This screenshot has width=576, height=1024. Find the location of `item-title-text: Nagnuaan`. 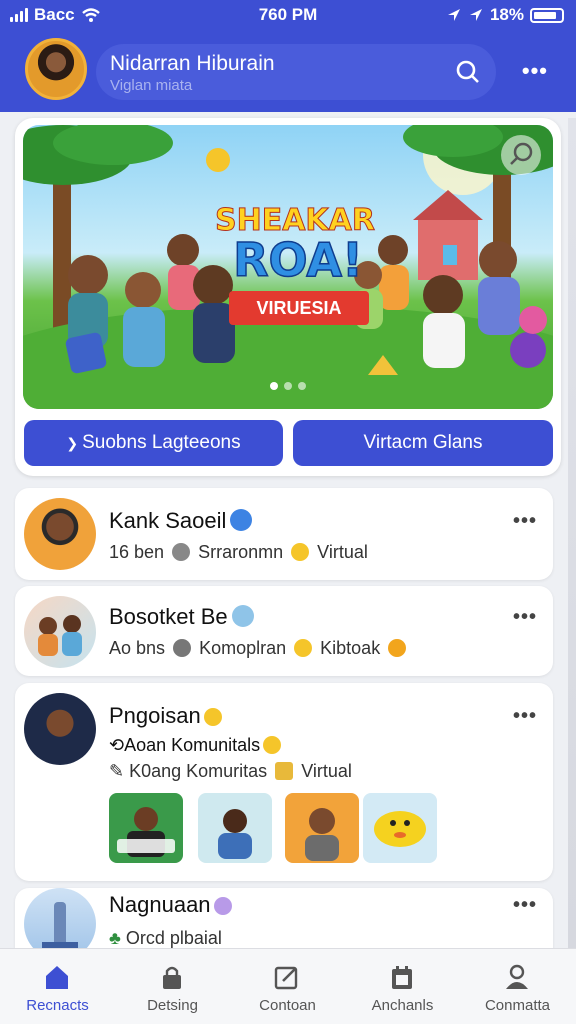

item-title-text: Nagnuaan is located at coordinates (160, 904).